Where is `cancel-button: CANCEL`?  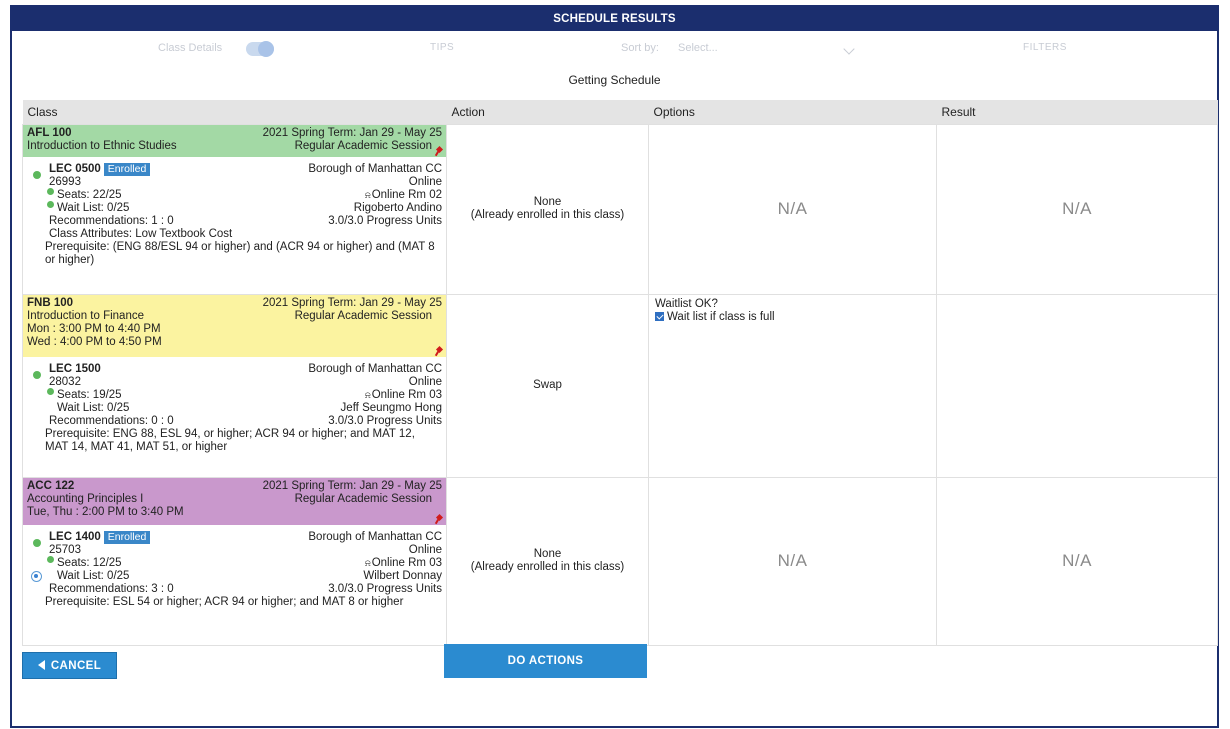 cancel-button: CANCEL is located at coordinates (69, 665).